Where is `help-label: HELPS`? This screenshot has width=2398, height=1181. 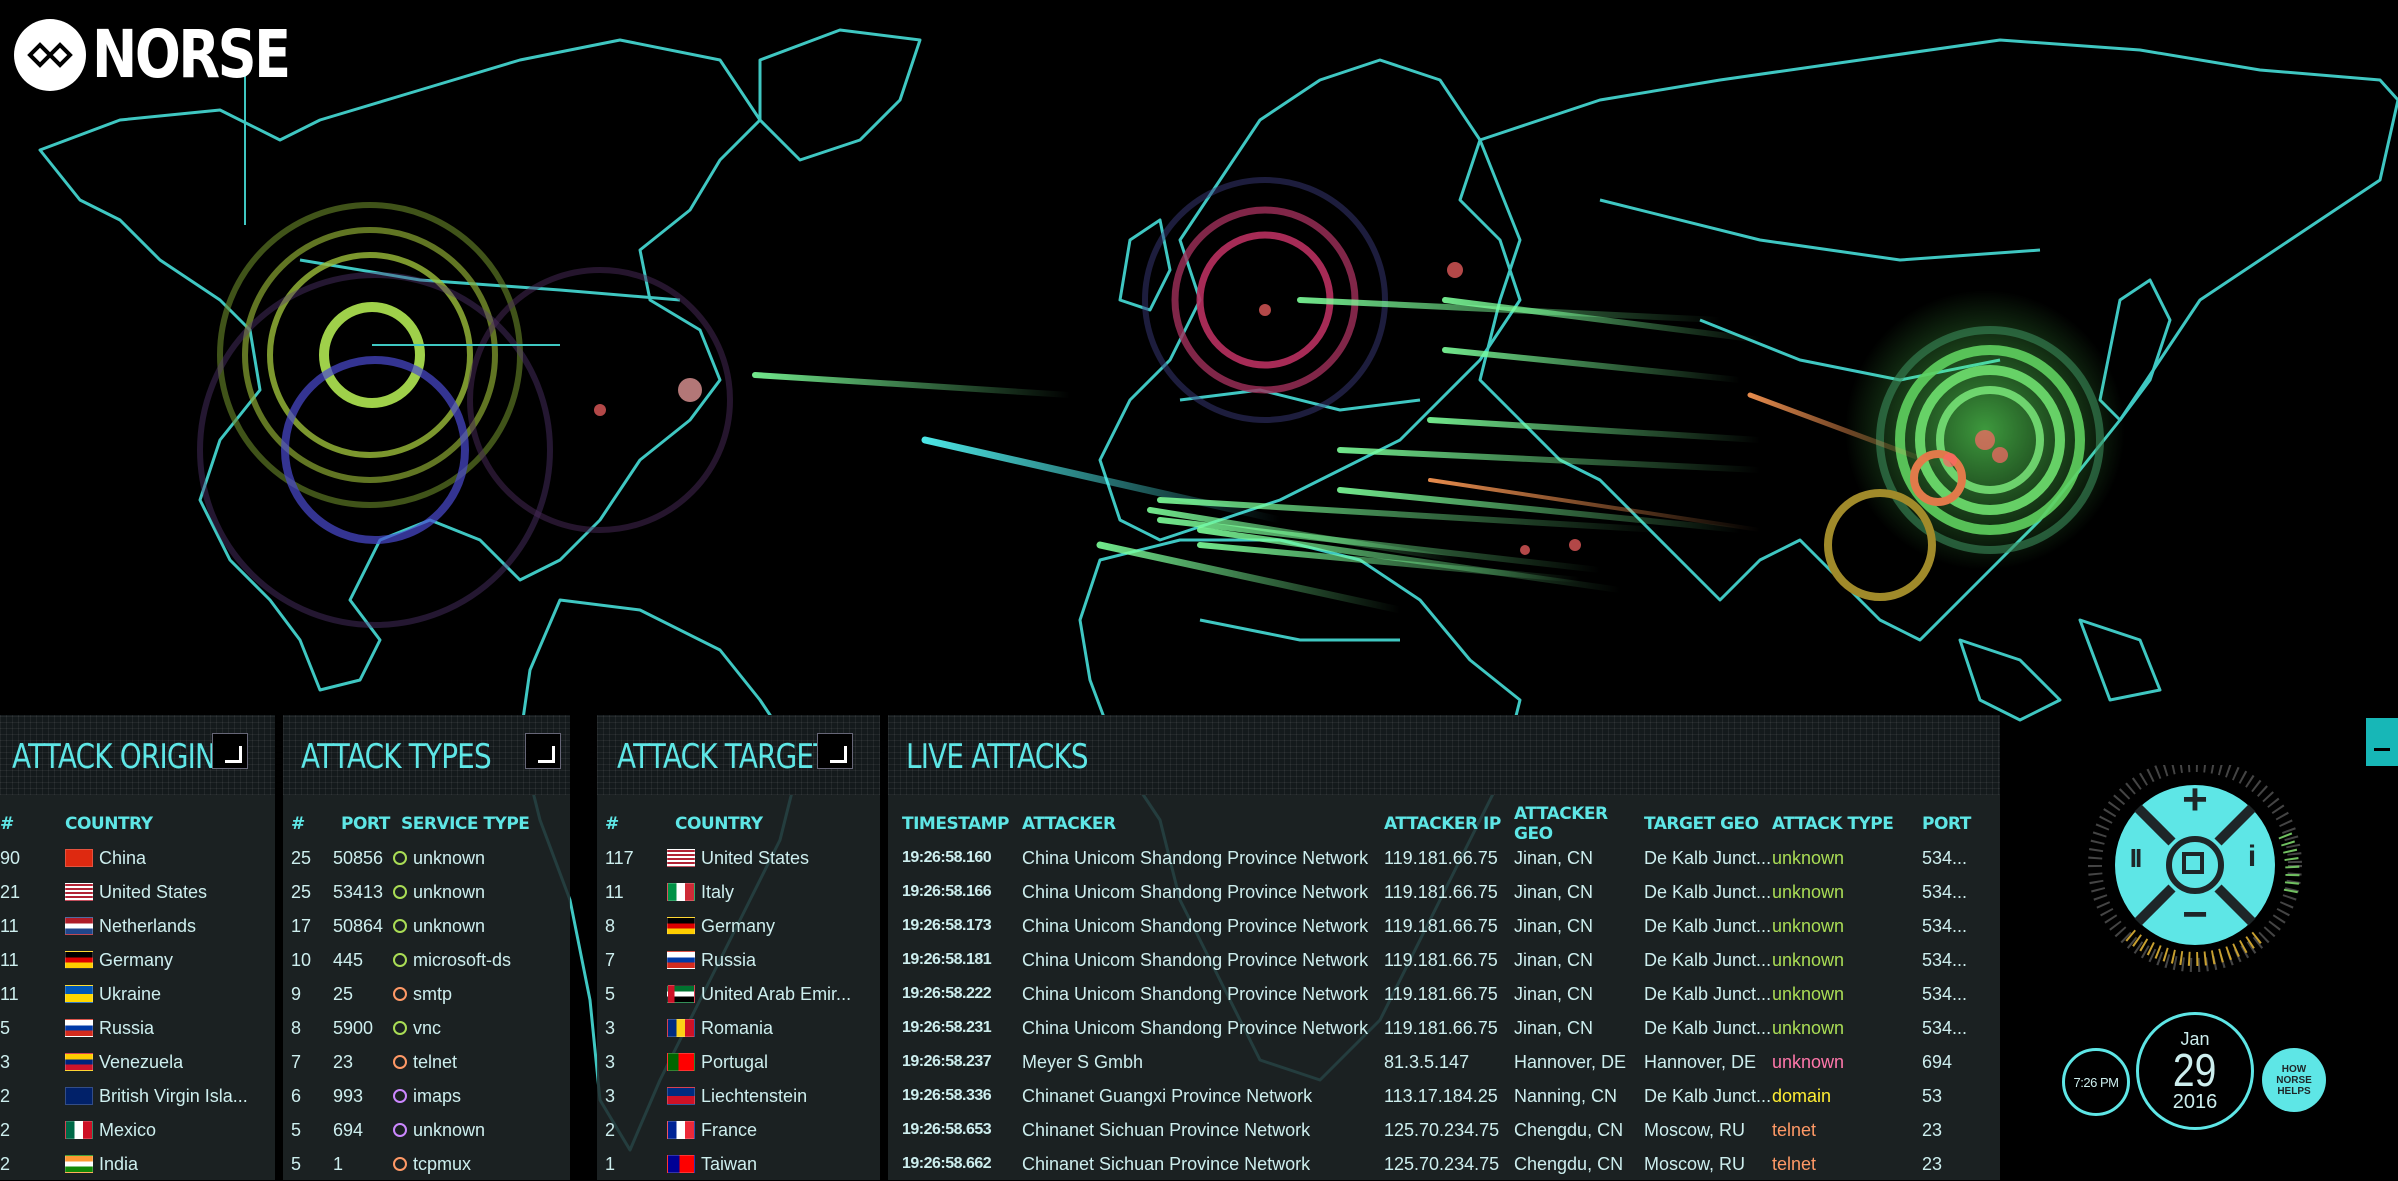 help-label: HELPS is located at coordinates (2294, 1091).